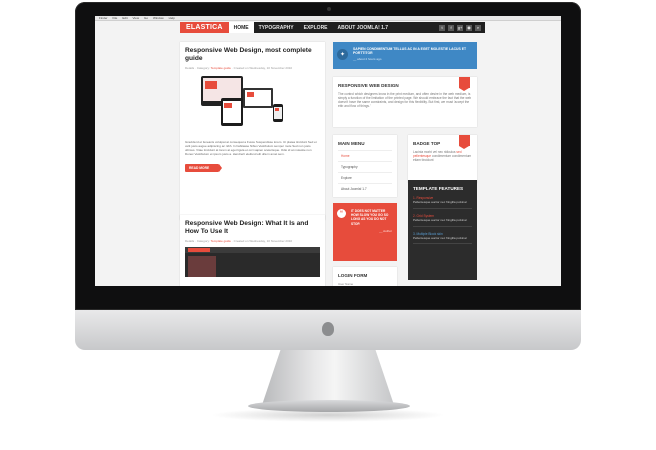  I want to click on twitter-bird-icon: ✦, so click(342, 54).